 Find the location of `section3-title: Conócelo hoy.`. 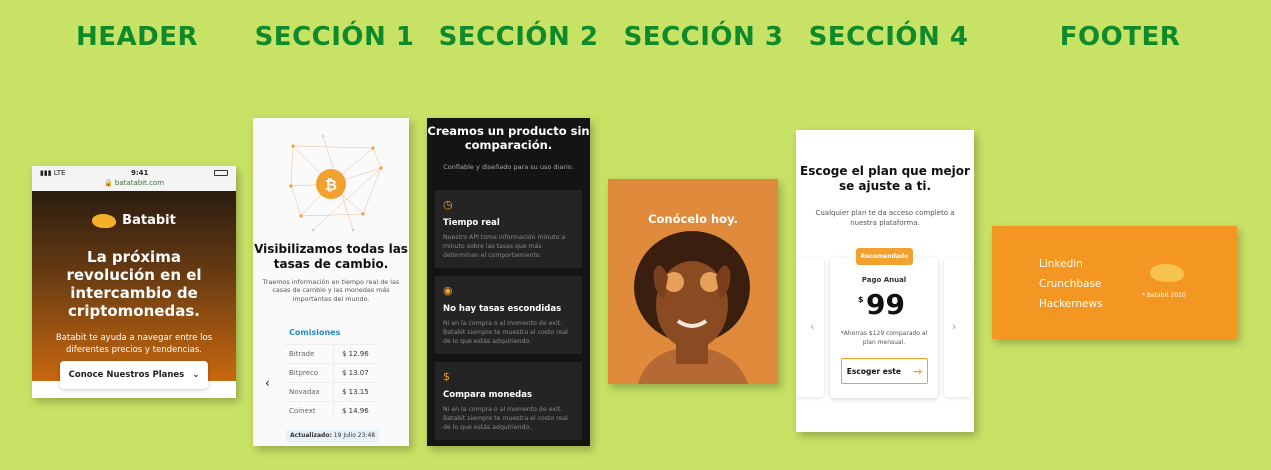

section3-title: Conócelo hoy. is located at coordinates (693, 219).